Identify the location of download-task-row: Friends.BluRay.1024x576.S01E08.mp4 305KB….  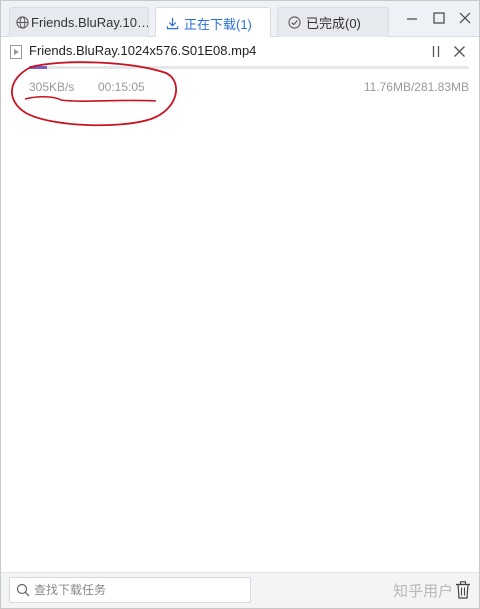
(240, 71).